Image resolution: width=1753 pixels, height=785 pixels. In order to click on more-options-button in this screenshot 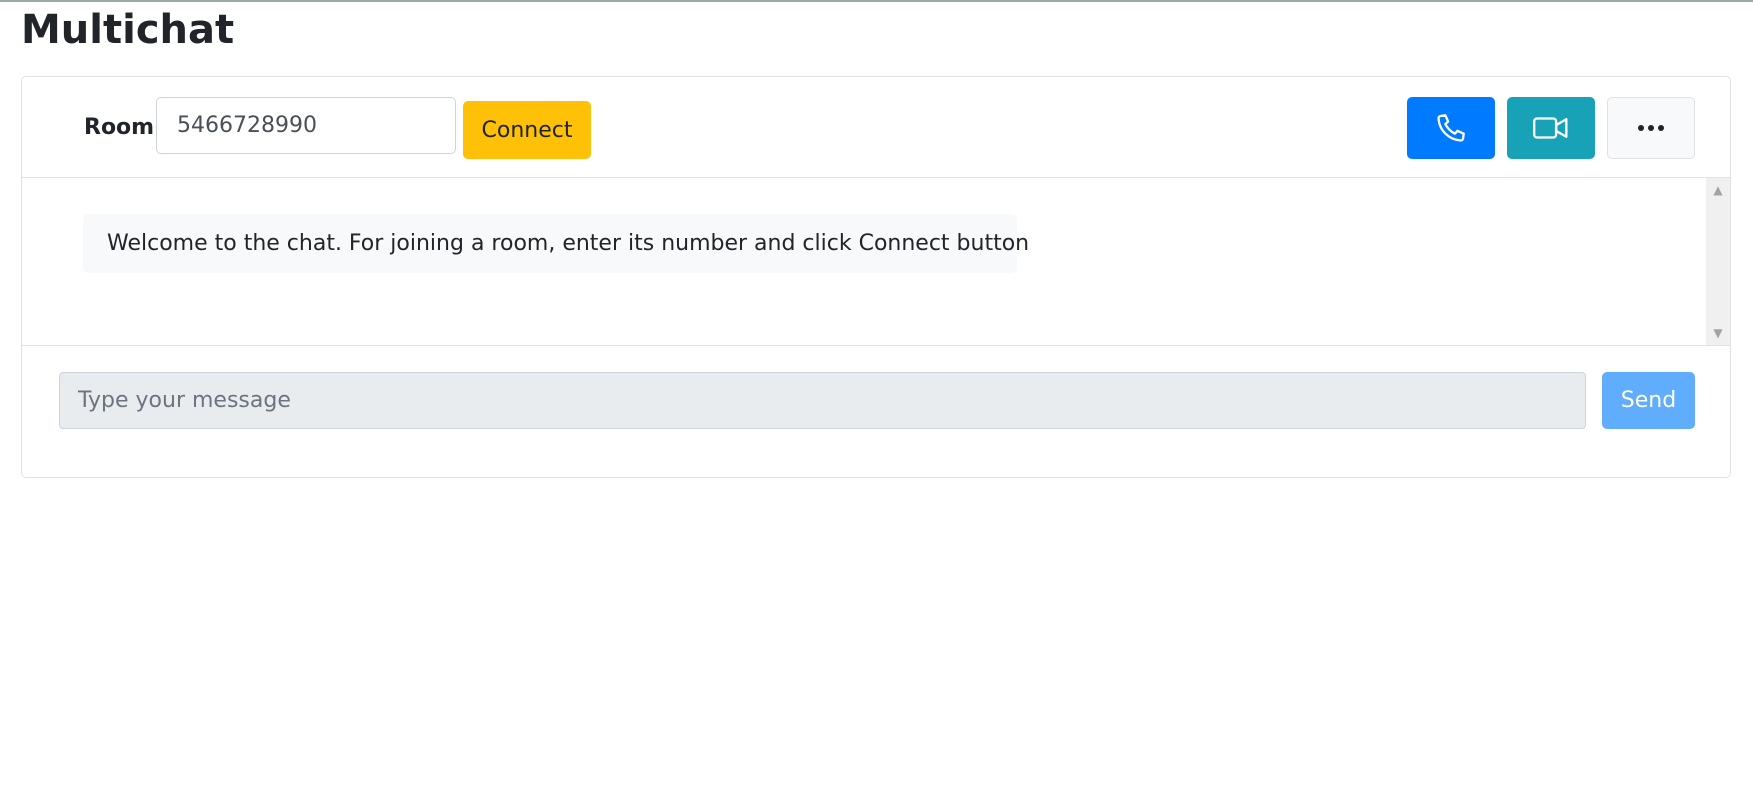, I will do `click(1651, 128)`.